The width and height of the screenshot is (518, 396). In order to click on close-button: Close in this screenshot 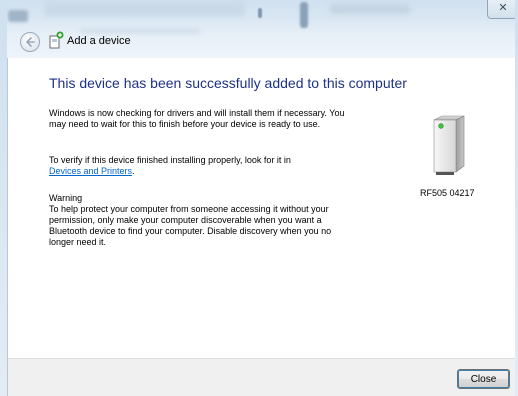, I will do `click(483, 379)`.